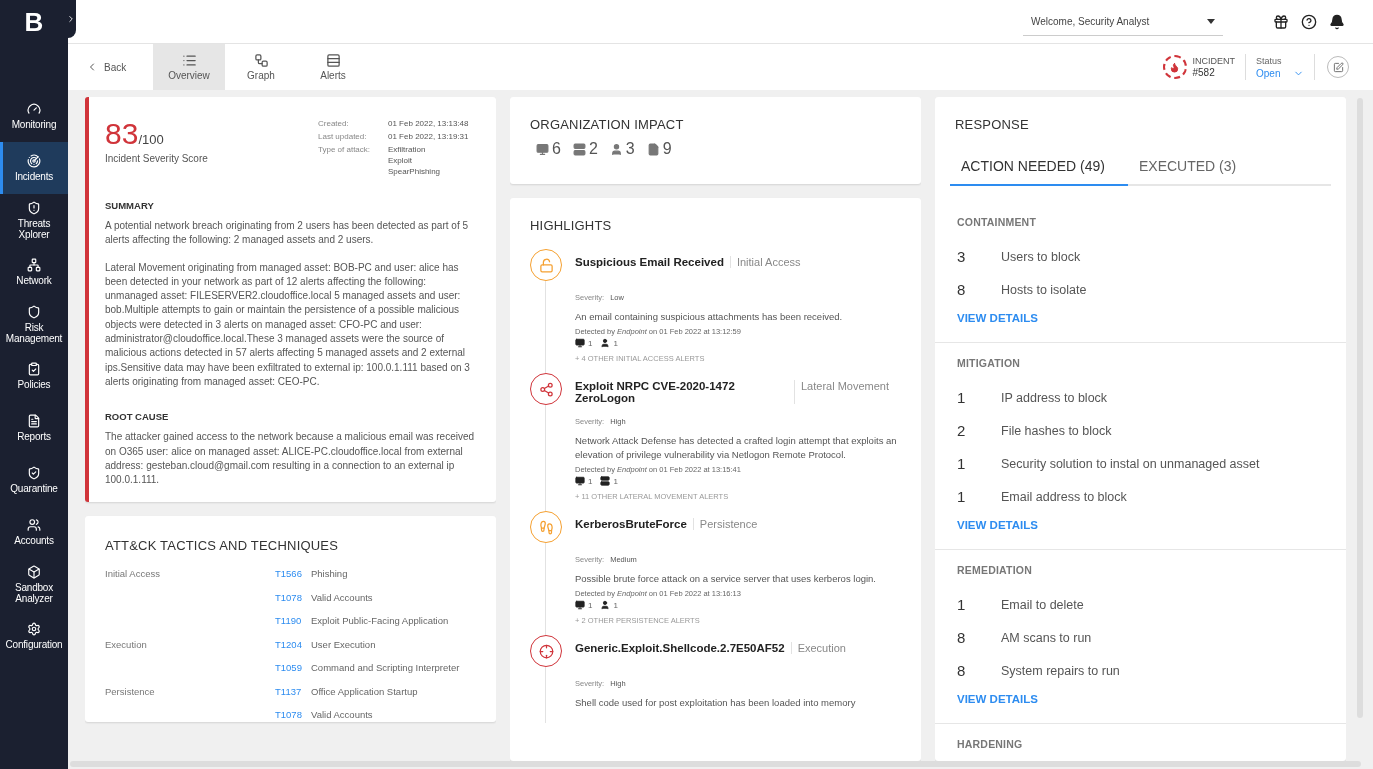 The width and height of the screenshot is (1373, 769). Describe the element at coordinates (261, 67) in the screenshot. I see `view-tab: Graph` at that location.